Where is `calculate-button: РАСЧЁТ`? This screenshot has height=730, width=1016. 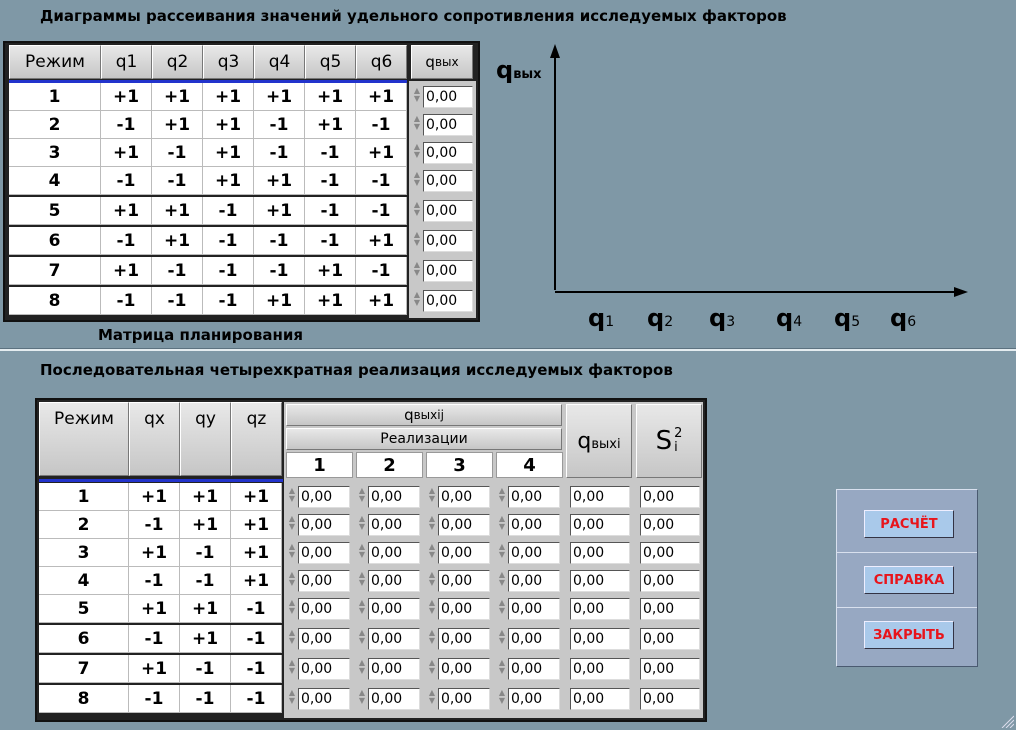
calculate-button: РАСЧЁТ is located at coordinates (909, 524).